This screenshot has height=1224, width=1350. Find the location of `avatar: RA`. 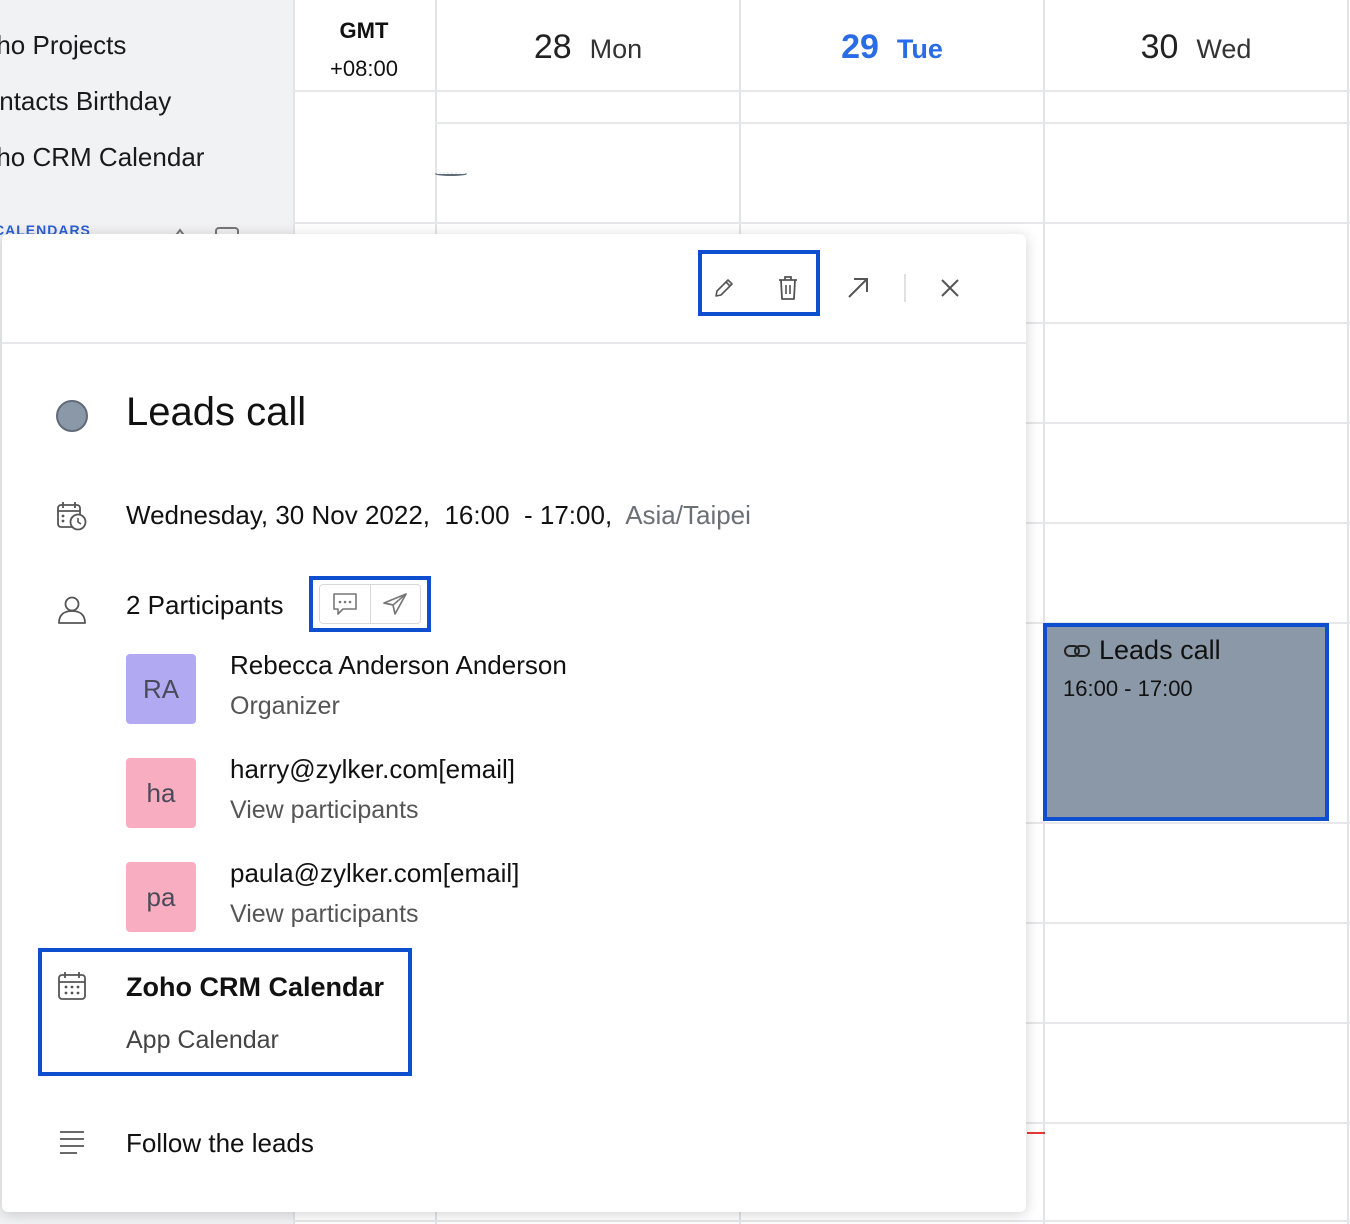

avatar: RA is located at coordinates (161, 689).